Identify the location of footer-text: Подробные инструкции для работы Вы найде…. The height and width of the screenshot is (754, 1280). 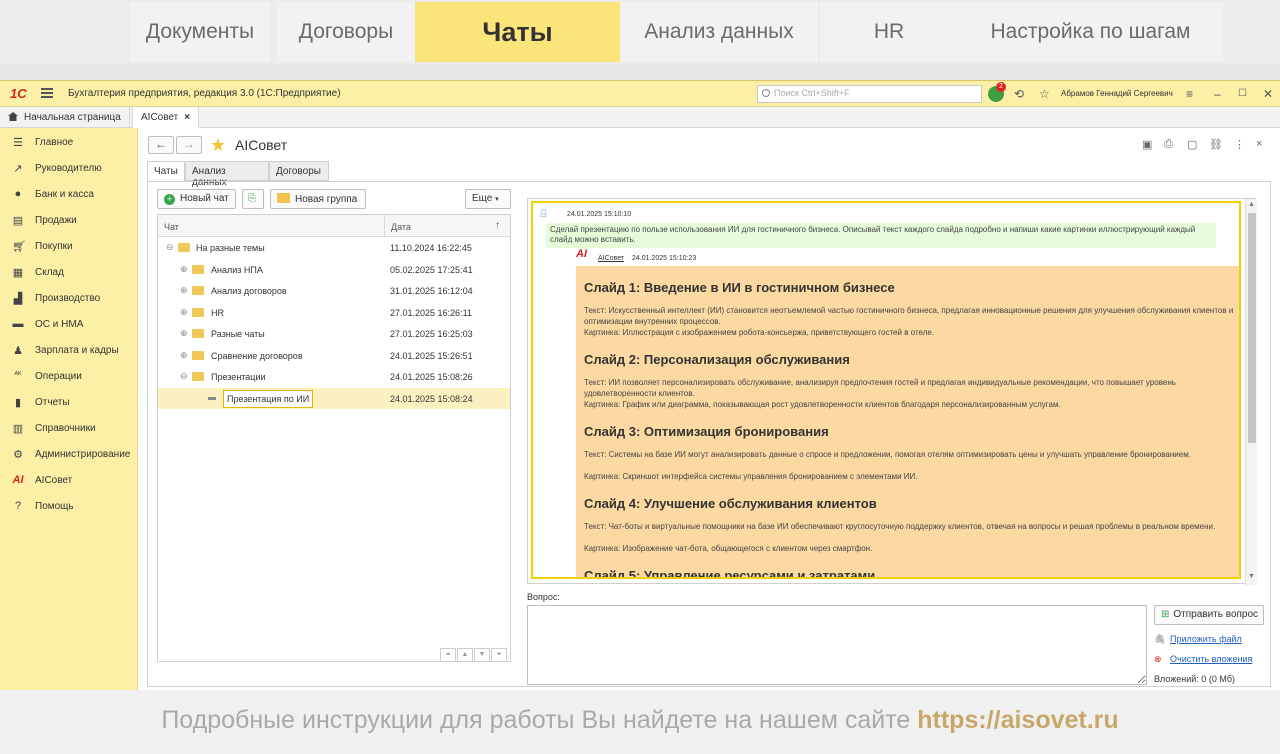
(536, 720).